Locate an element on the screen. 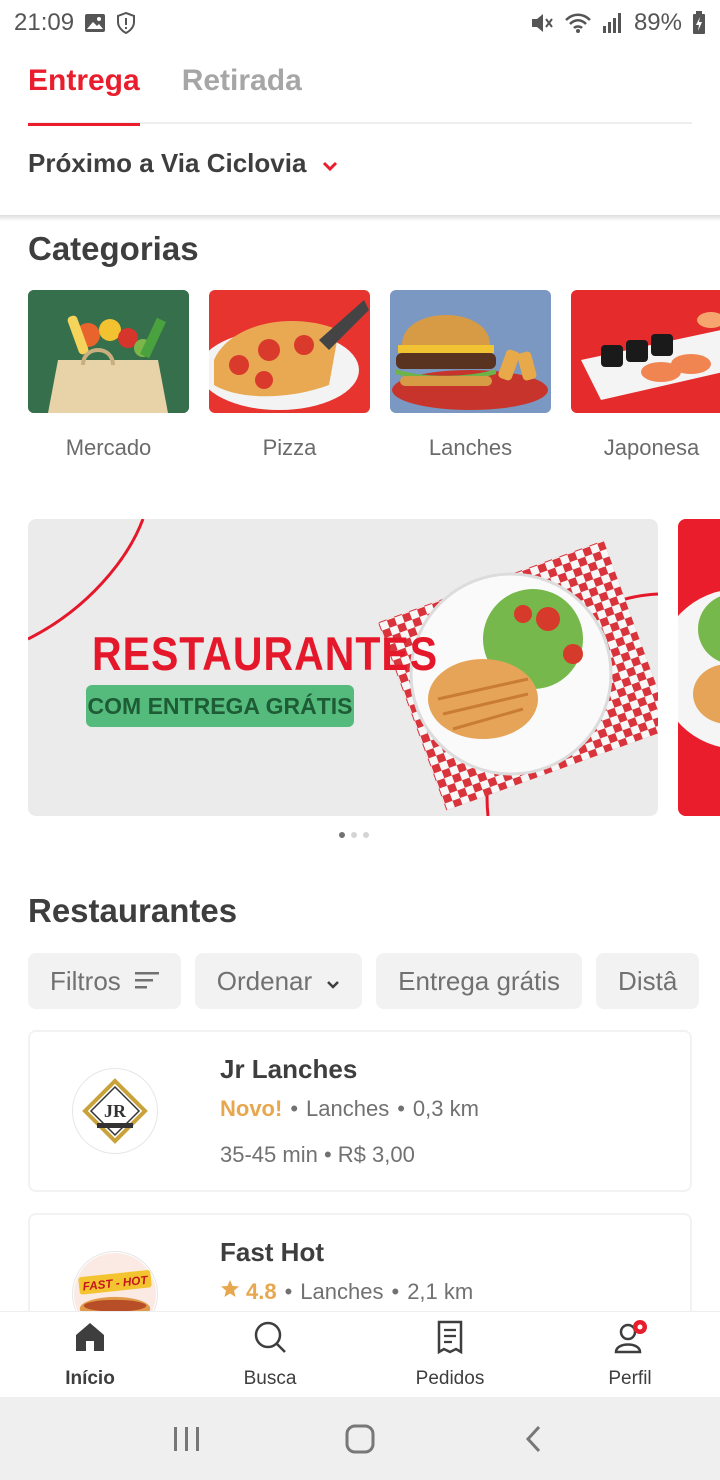 This screenshot has height=1480, width=720. burger-image is located at coordinates (470, 351).